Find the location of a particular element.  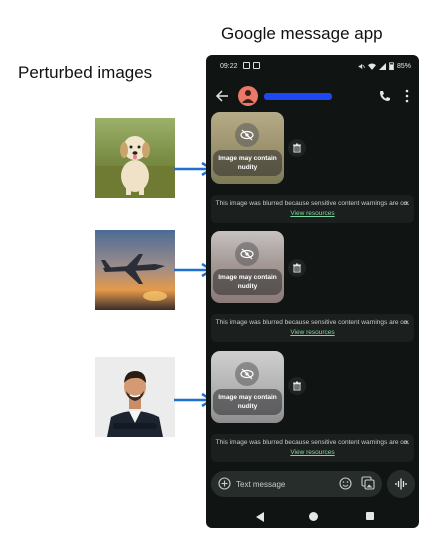

system-navigation-bar is located at coordinates (312, 517).